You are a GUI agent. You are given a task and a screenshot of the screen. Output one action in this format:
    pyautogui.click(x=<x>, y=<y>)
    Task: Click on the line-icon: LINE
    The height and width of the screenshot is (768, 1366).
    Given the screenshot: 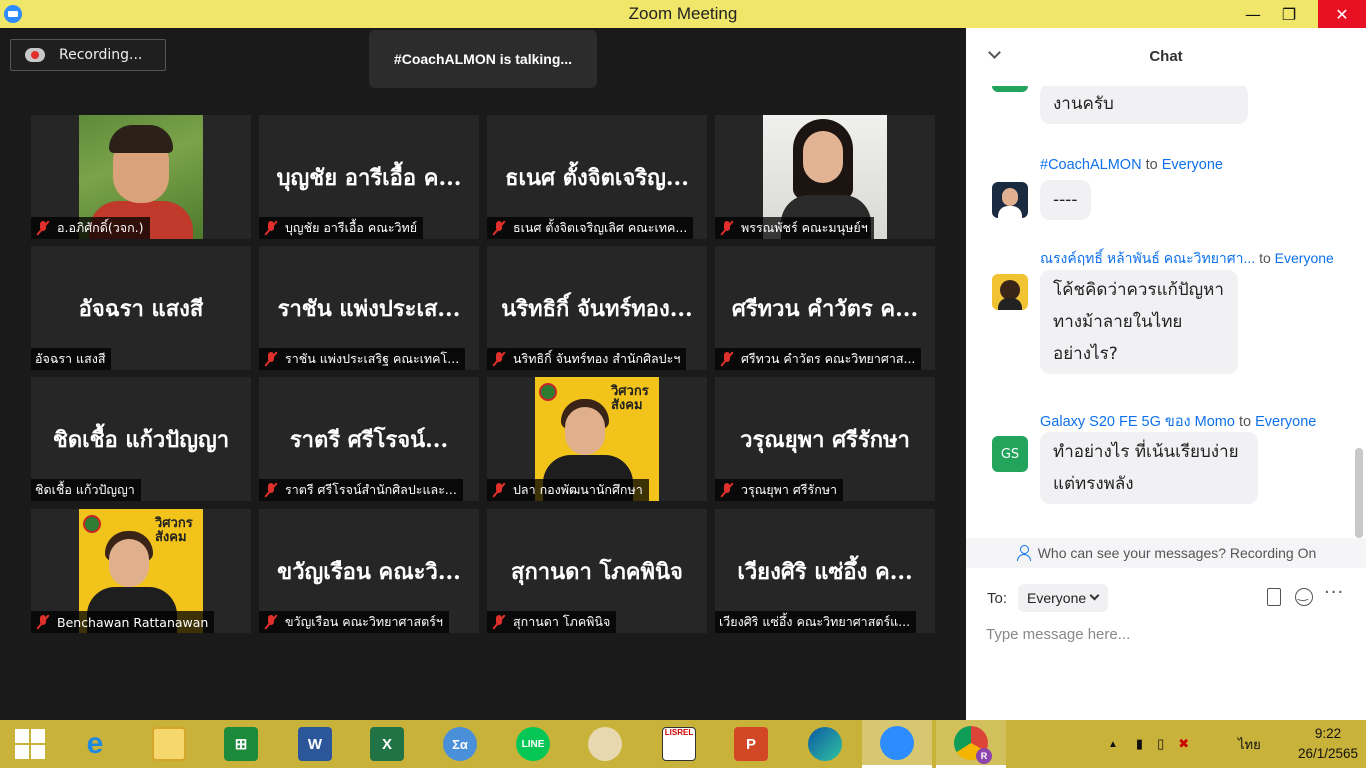 What is the action you would take?
    pyautogui.click(x=533, y=744)
    